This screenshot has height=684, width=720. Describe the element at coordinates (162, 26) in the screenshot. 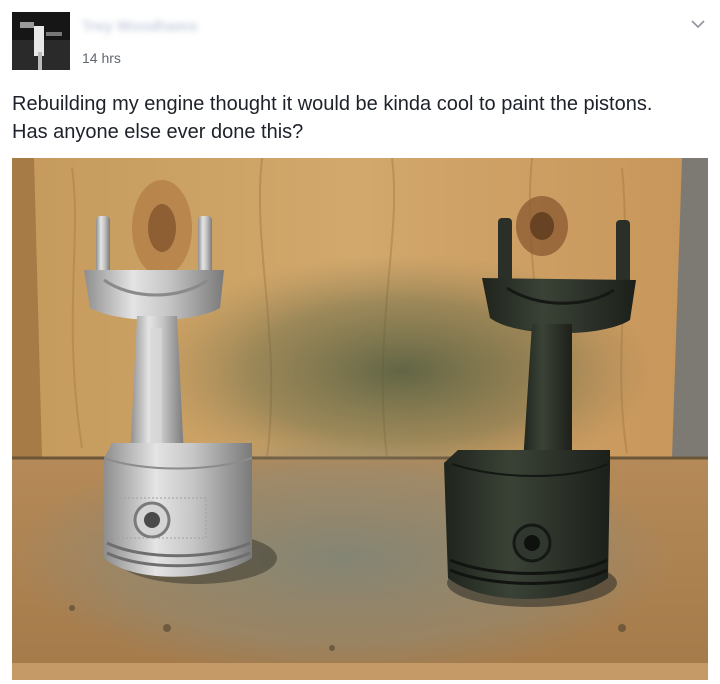

I see `author-name: Trey Woodhams` at that location.